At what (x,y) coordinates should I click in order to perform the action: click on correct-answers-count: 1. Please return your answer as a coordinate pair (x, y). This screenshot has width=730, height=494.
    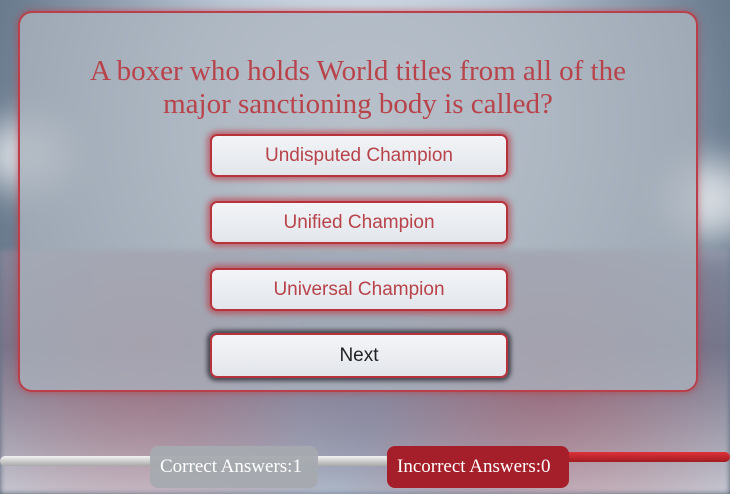
    Looking at the image, I should click on (297, 466).